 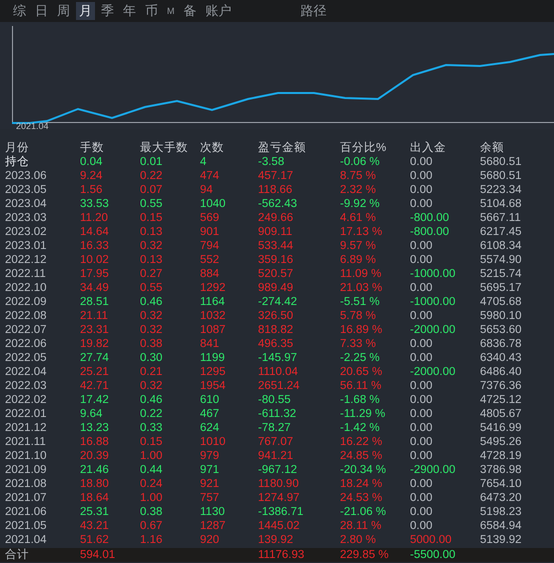 What do you see at coordinates (26, 484) in the screenshot?
I see `table-cell-text: 2021.08` at bounding box center [26, 484].